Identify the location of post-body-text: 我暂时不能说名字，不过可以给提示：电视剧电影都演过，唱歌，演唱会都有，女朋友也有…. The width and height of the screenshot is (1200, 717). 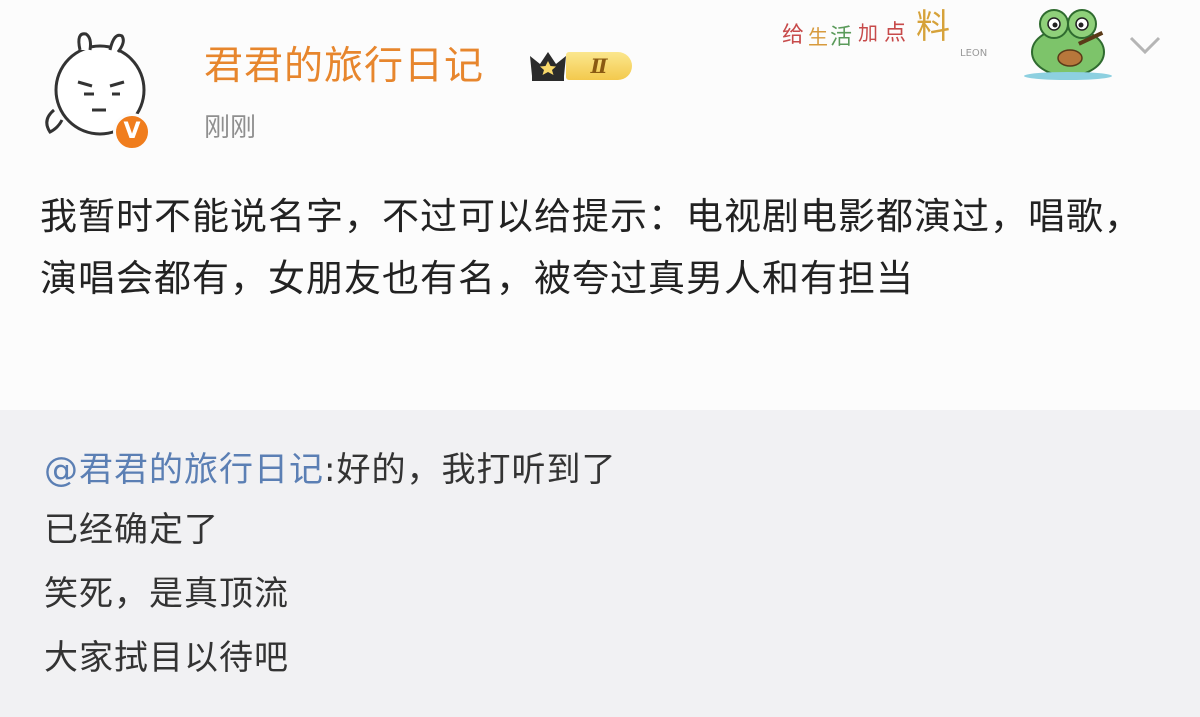
(591, 247).